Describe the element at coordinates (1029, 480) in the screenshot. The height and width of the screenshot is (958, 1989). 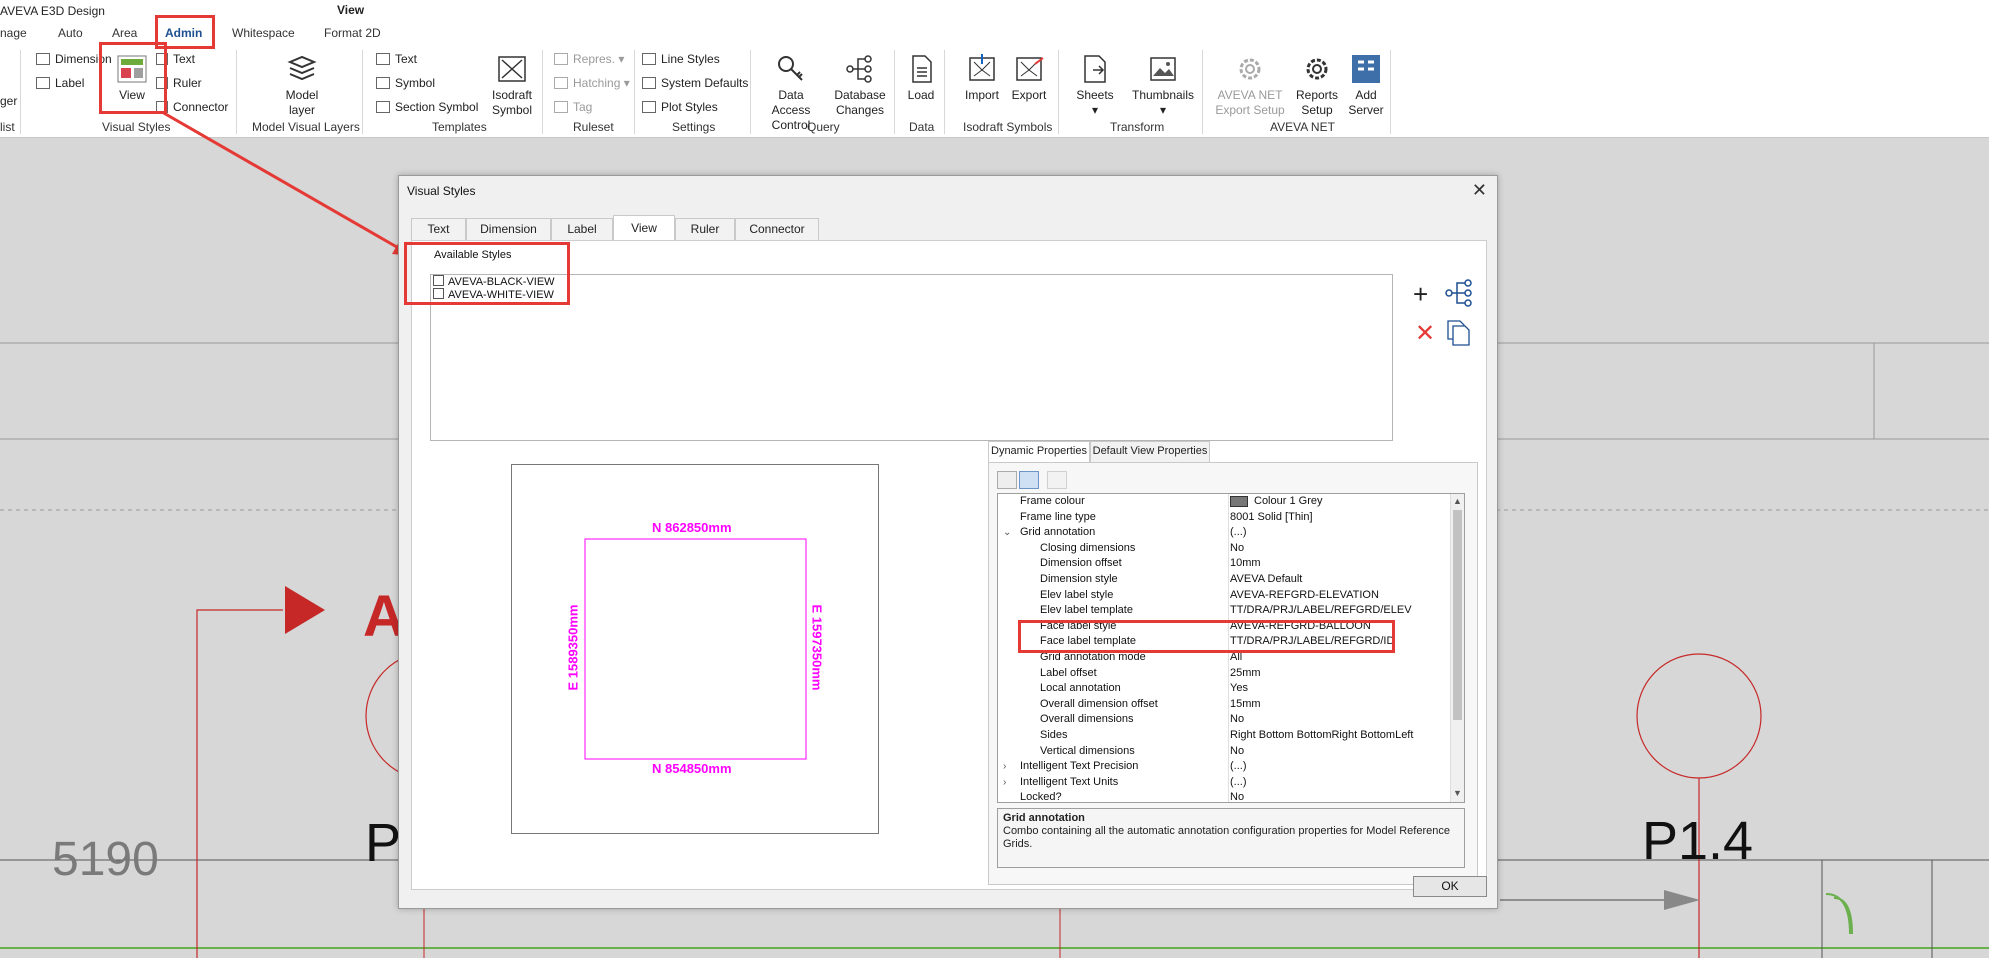
I see `alphabetical-sort-icon` at that location.